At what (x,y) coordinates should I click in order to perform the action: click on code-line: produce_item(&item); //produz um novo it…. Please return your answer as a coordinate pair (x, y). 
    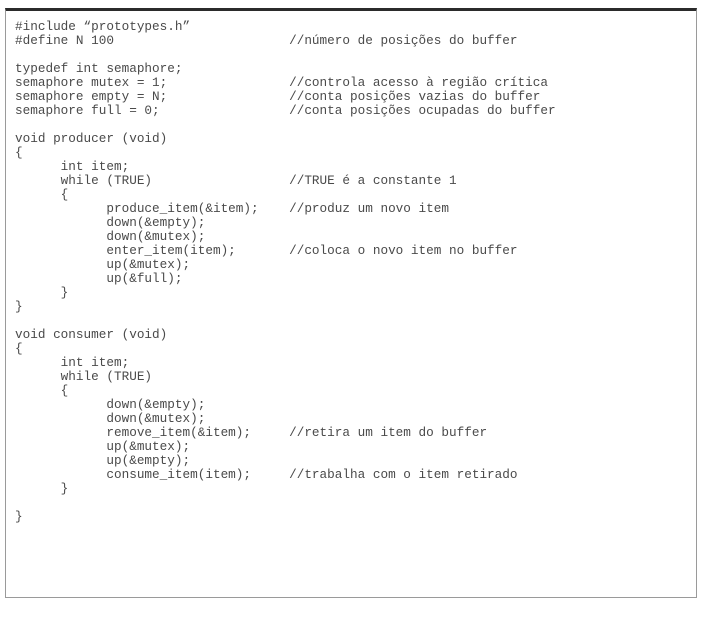
    Looking at the image, I should click on (232, 208).